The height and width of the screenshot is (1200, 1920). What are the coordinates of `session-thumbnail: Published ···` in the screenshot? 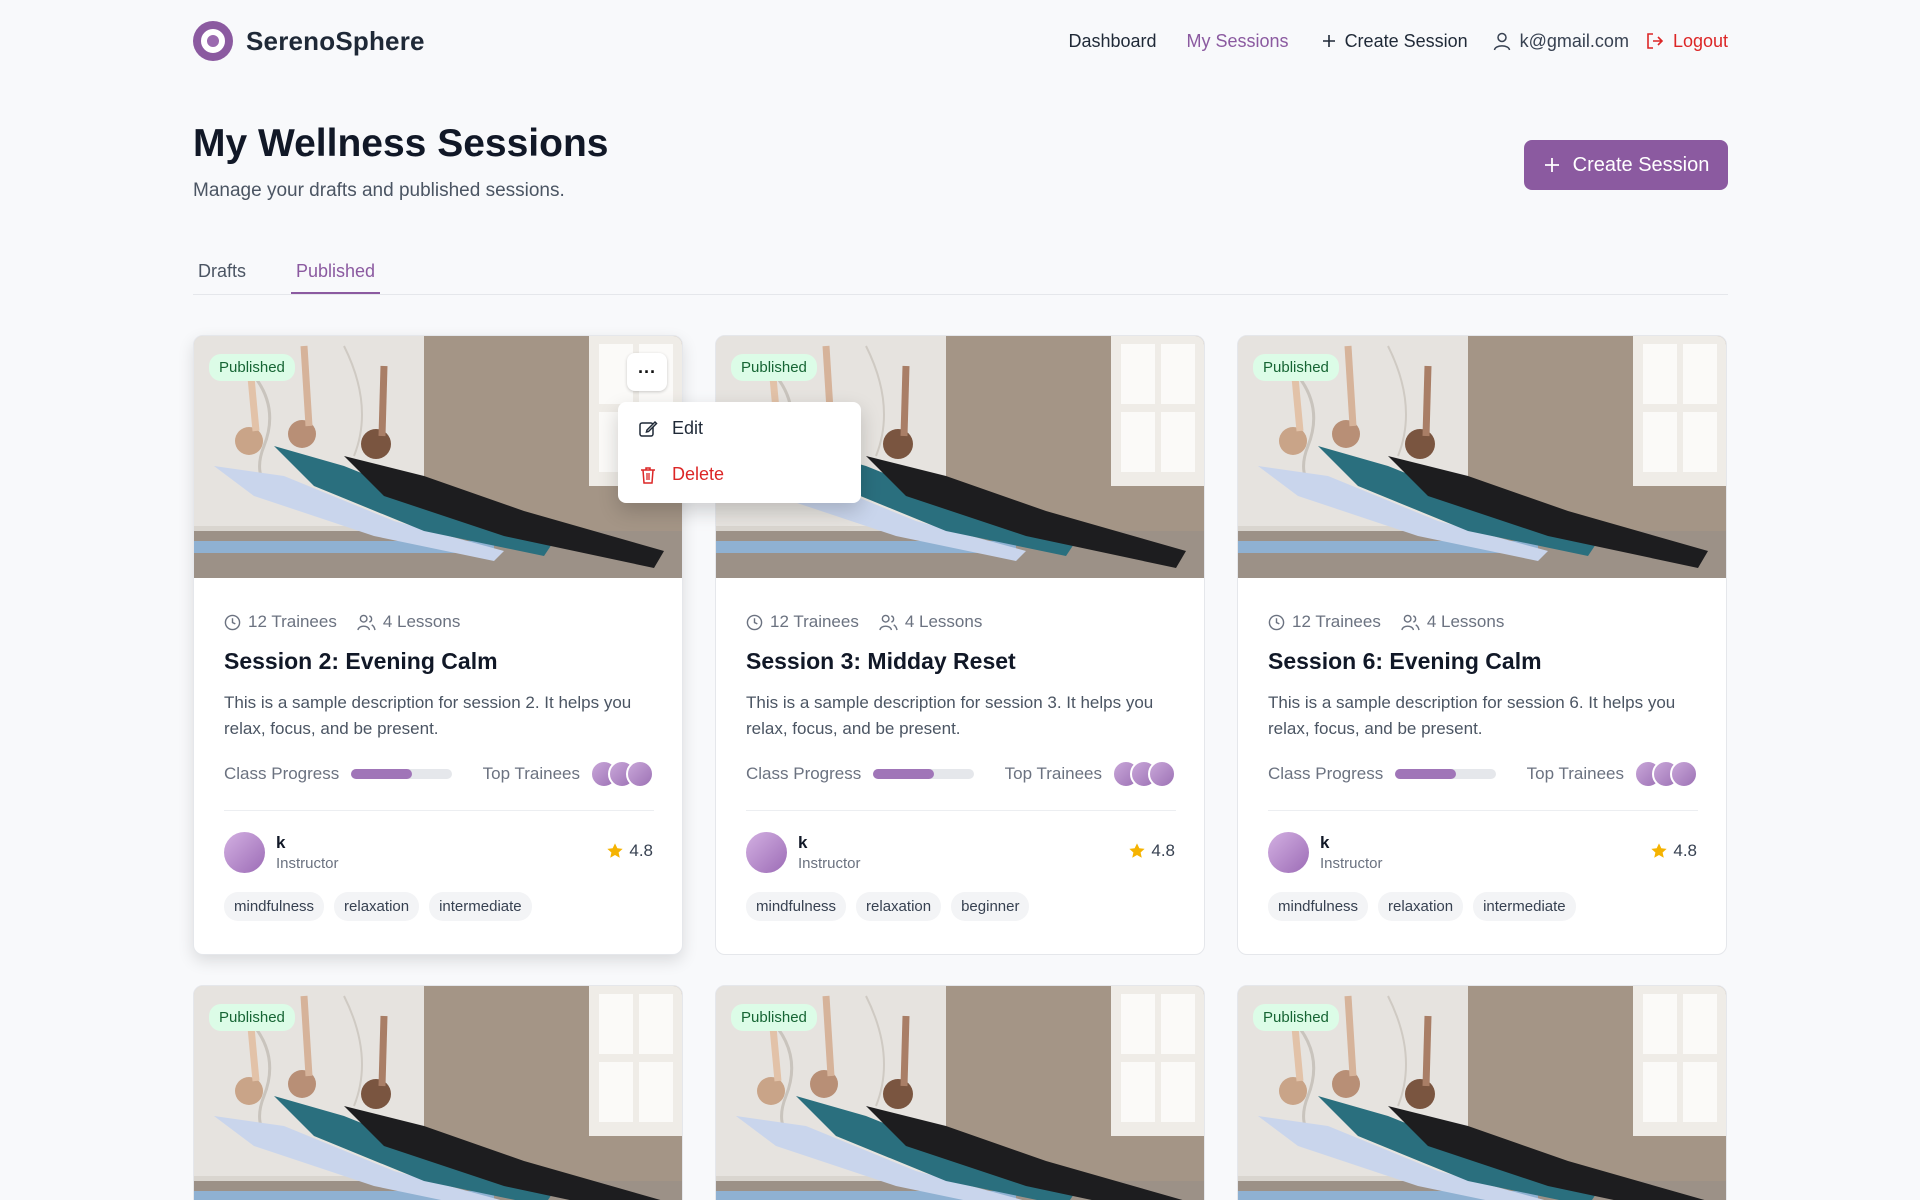 It's located at (438, 457).